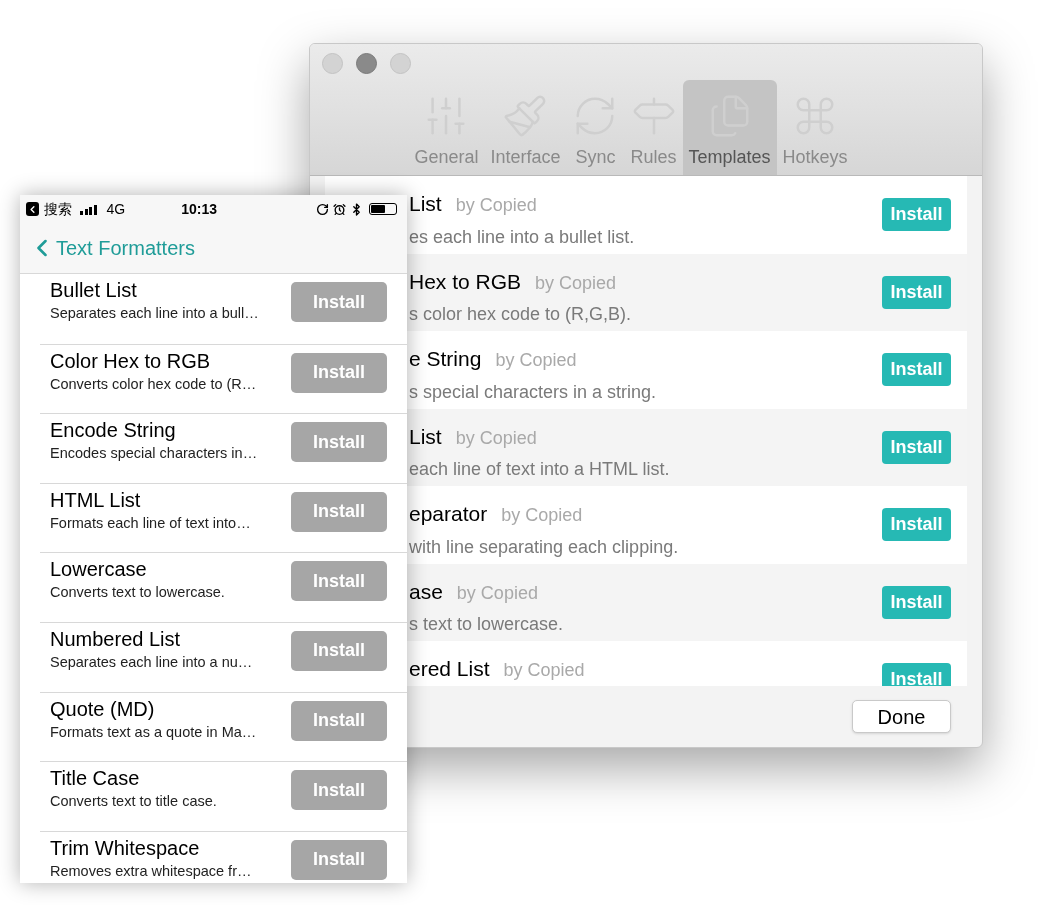 The image size is (1063, 905). I want to click on formatter-name: Quote (MD), so click(103, 709).